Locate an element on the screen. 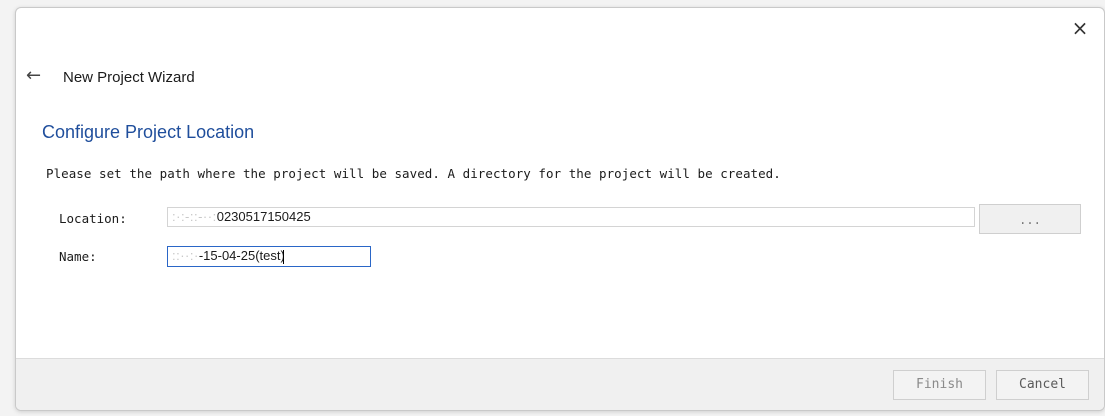 The height and width of the screenshot is (416, 1105). location-redacted-text: :·:-::-··: is located at coordinates (194, 216).